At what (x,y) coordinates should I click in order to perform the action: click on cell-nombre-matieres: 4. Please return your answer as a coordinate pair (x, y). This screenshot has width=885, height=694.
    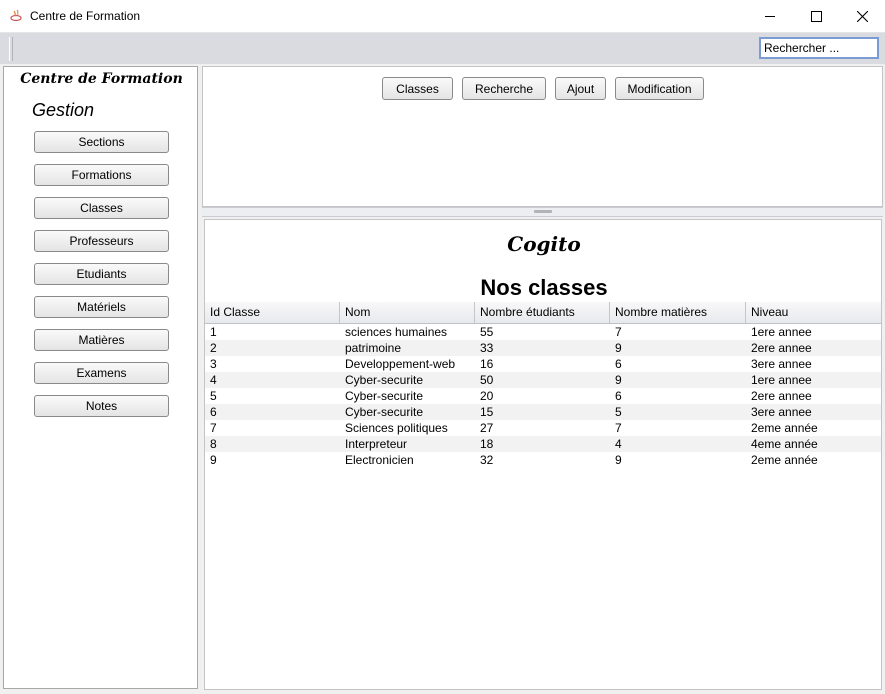
    Looking at the image, I should click on (618, 444).